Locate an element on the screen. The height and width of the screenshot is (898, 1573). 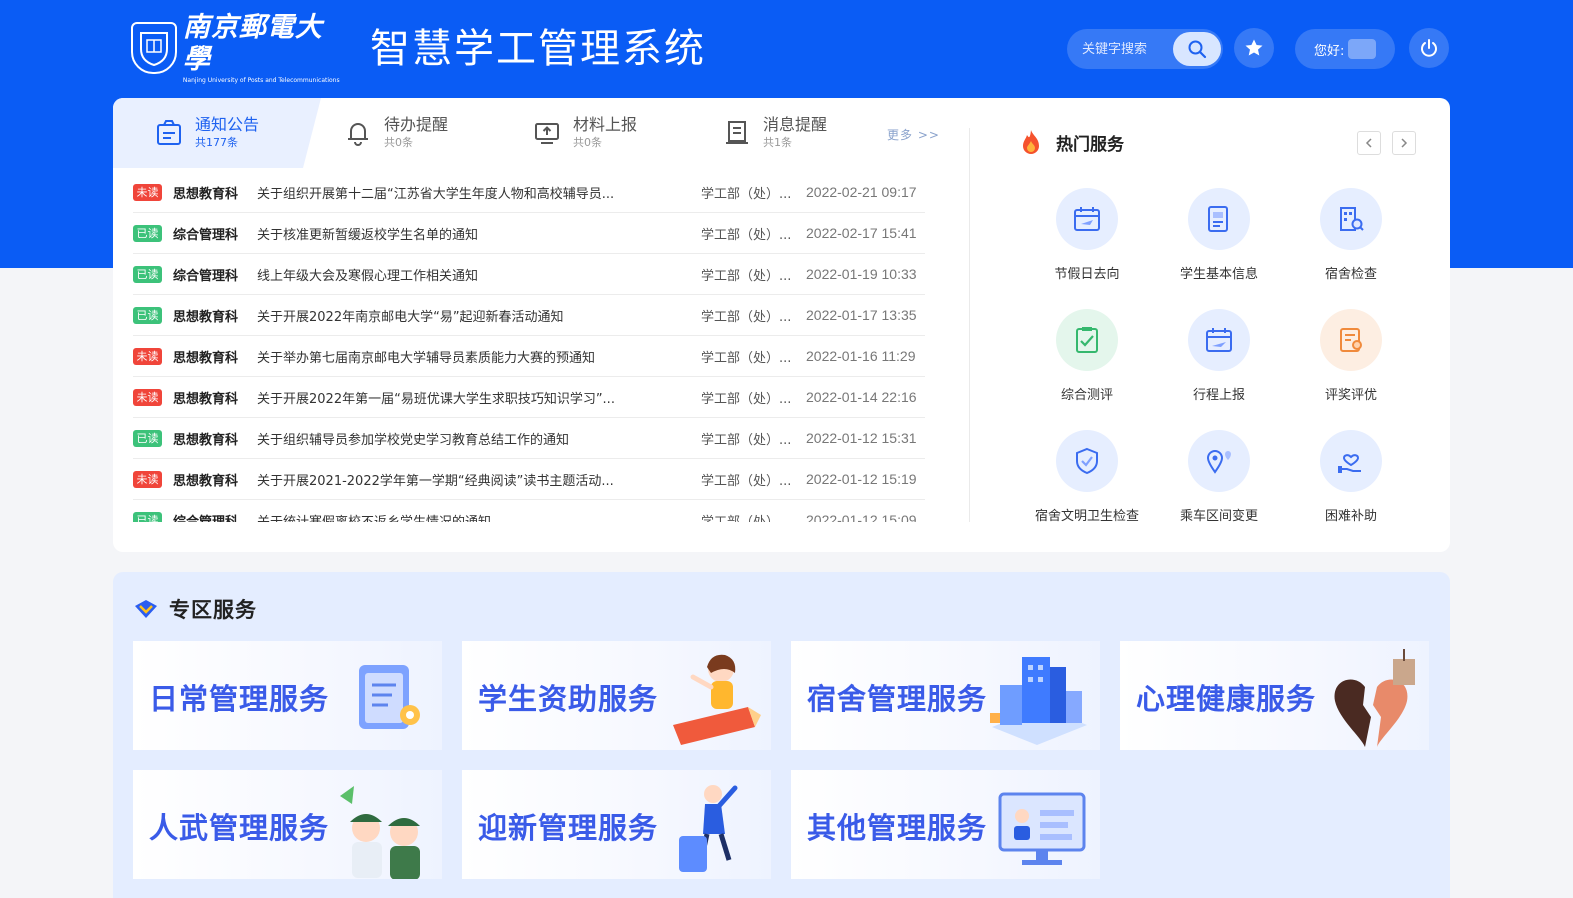
zone-card-freshman-welcome: 迎新管理服务 is located at coordinates (616, 824).